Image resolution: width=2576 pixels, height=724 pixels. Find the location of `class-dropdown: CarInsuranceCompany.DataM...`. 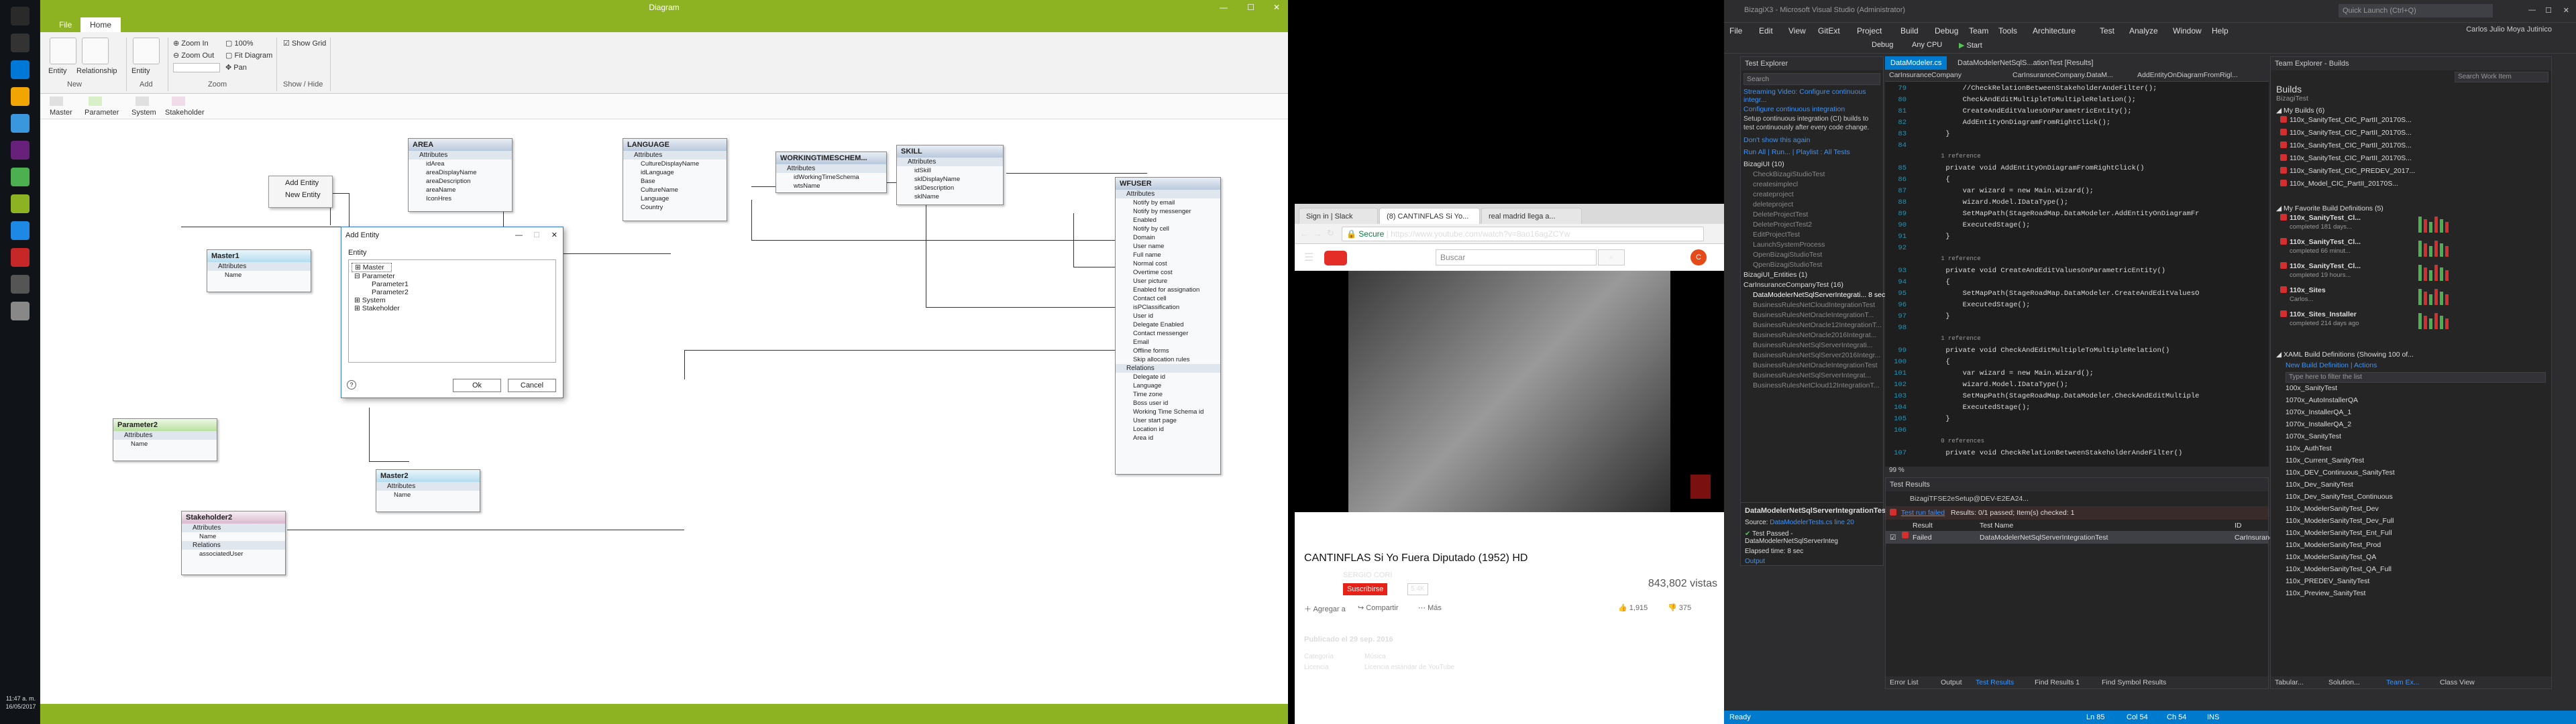

class-dropdown: CarInsuranceCompany.DataM... is located at coordinates (2062, 75).